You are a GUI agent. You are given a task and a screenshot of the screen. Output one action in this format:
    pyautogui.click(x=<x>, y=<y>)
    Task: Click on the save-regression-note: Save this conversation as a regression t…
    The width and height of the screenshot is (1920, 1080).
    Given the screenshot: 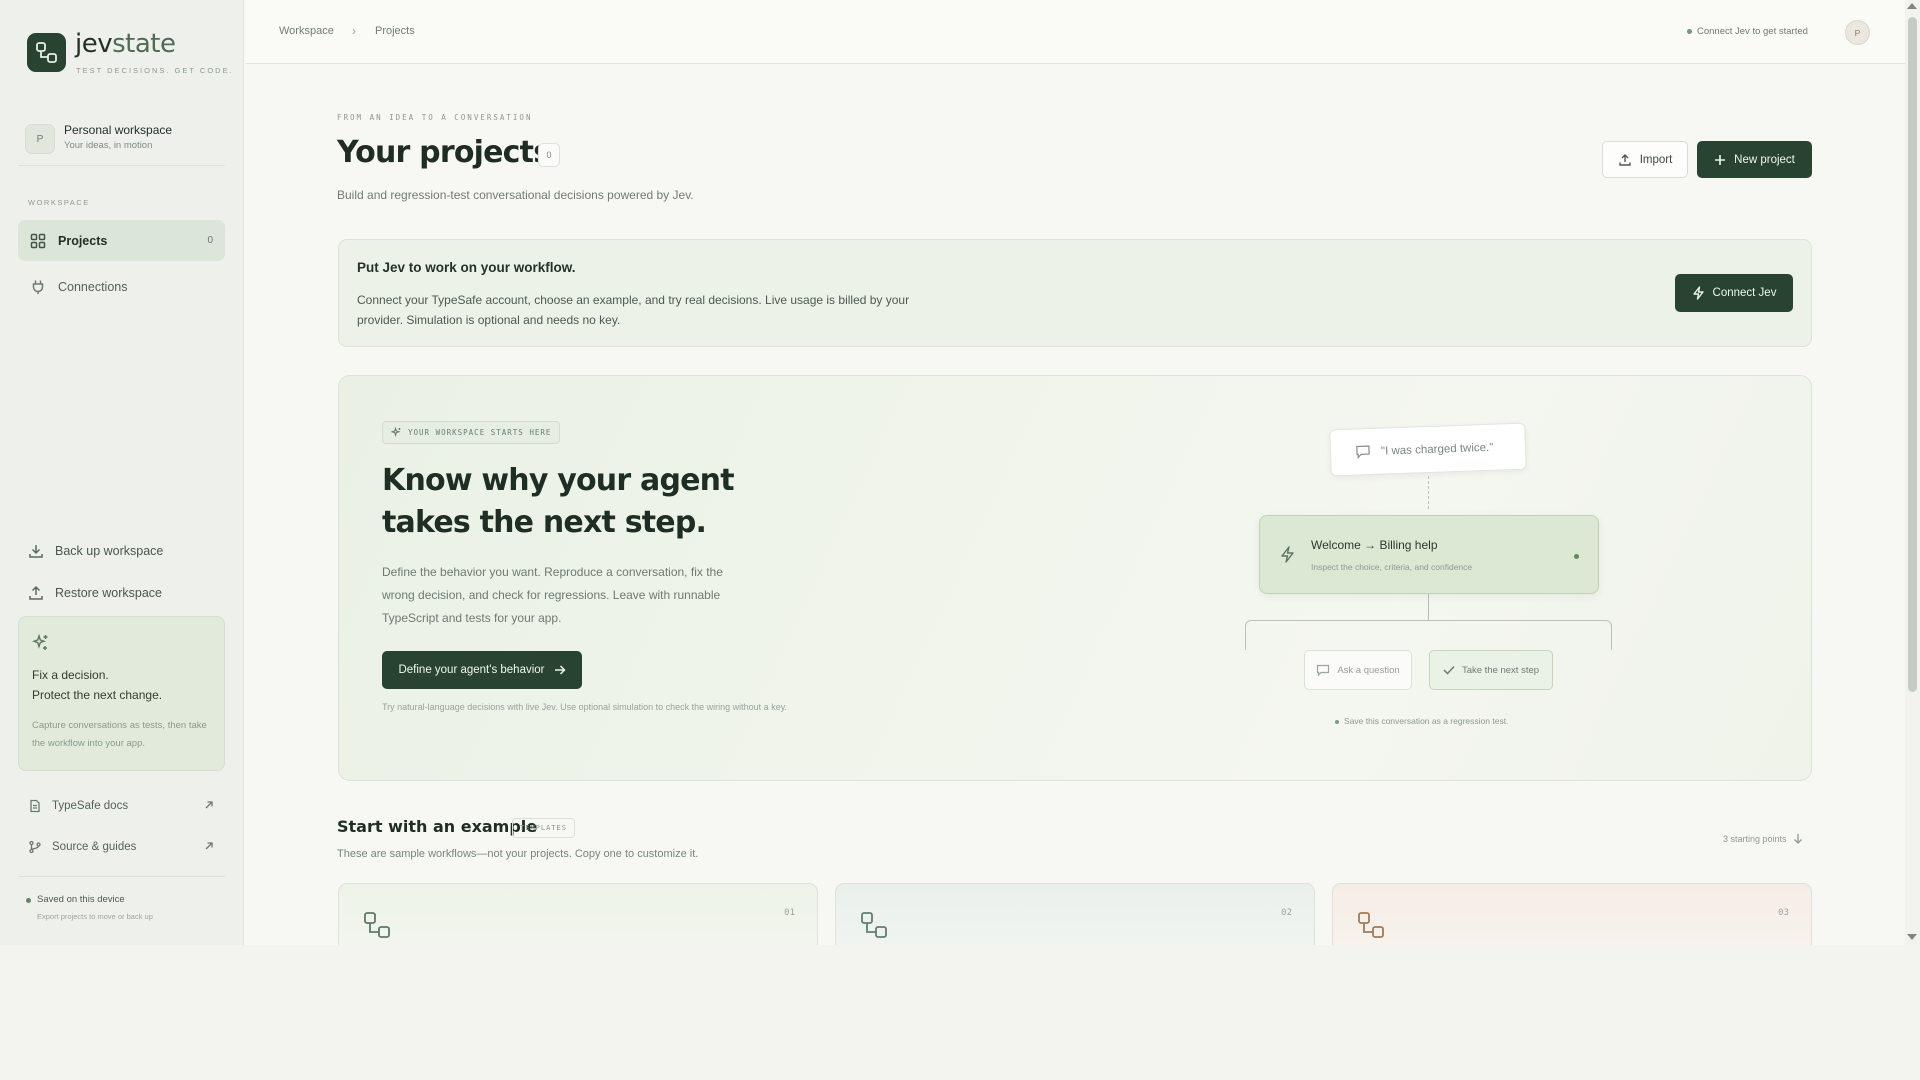 What is the action you would take?
    pyautogui.click(x=1426, y=721)
    